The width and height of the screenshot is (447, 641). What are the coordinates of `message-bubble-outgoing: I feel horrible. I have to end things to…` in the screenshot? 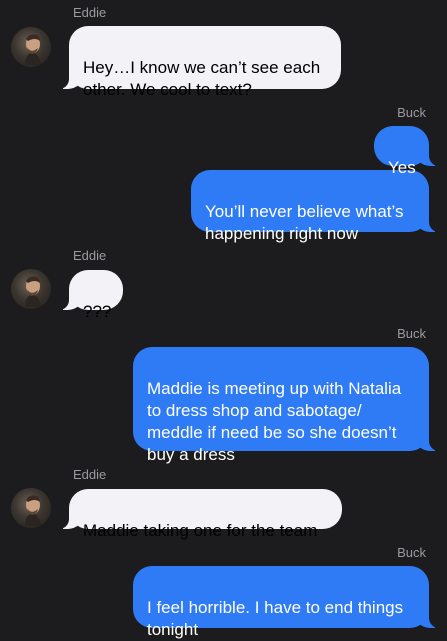 It's located at (286, 602).